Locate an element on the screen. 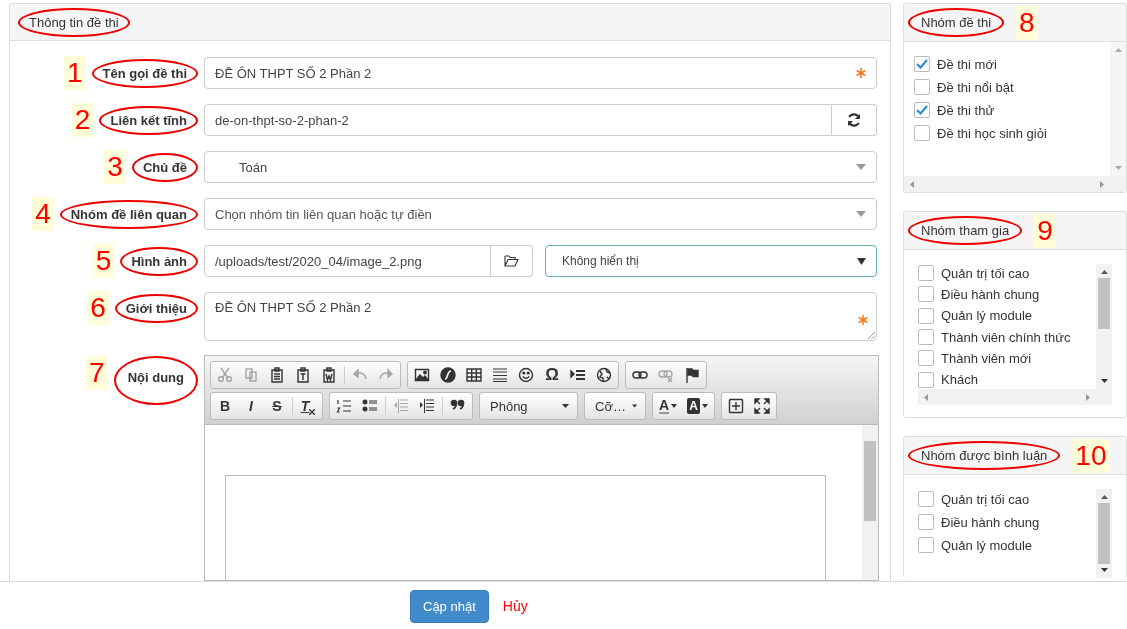  outdent-icon is located at coordinates (401, 406).